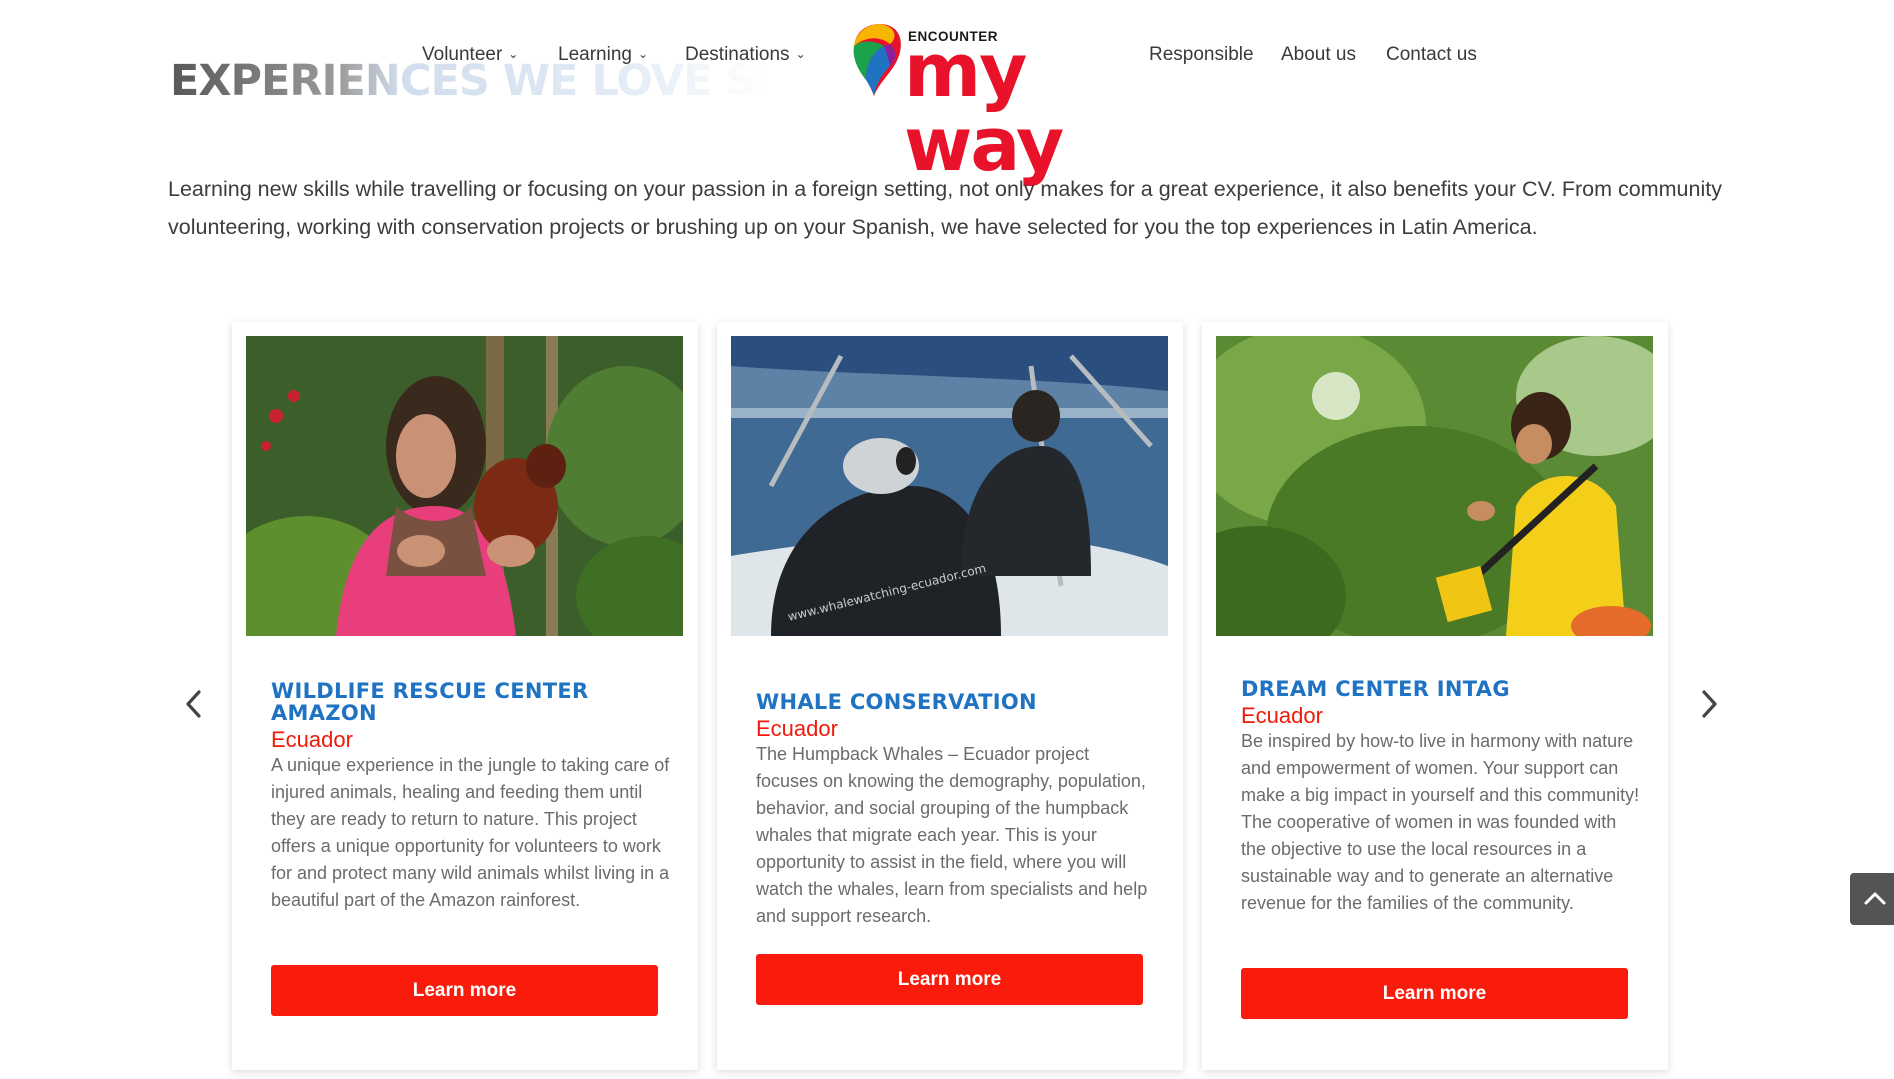  What do you see at coordinates (1318, 55) in the screenshot?
I see `nav-item-about-us: About us` at bounding box center [1318, 55].